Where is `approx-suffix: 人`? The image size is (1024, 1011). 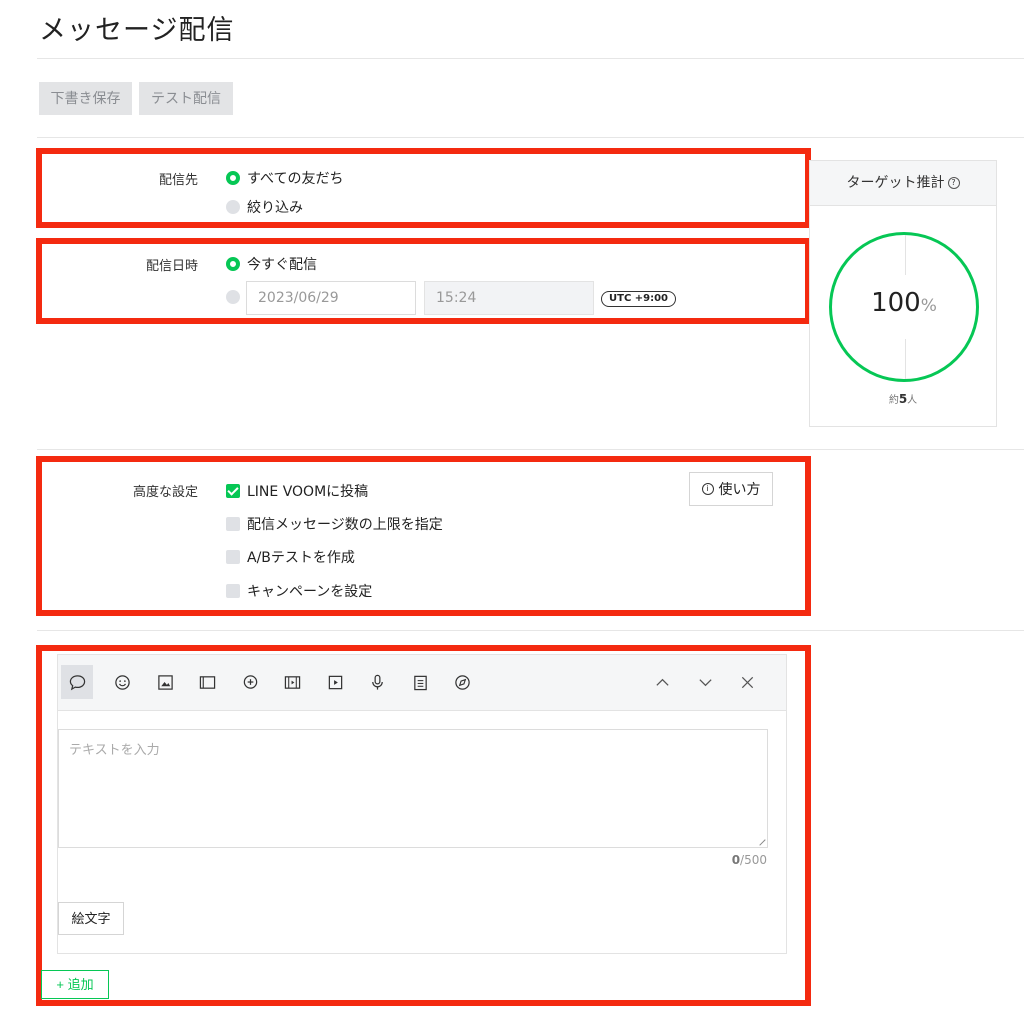
approx-suffix: 人 is located at coordinates (912, 400).